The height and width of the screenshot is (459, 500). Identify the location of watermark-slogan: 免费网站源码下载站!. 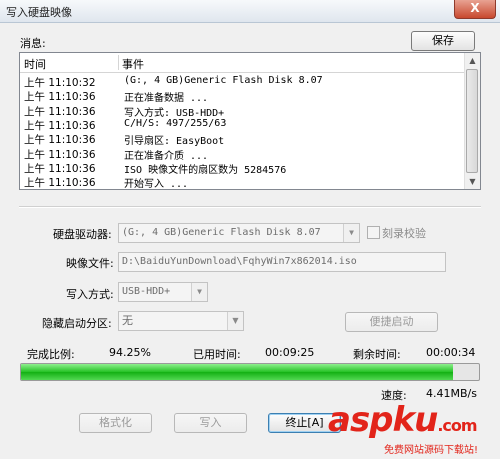
(431, 450).